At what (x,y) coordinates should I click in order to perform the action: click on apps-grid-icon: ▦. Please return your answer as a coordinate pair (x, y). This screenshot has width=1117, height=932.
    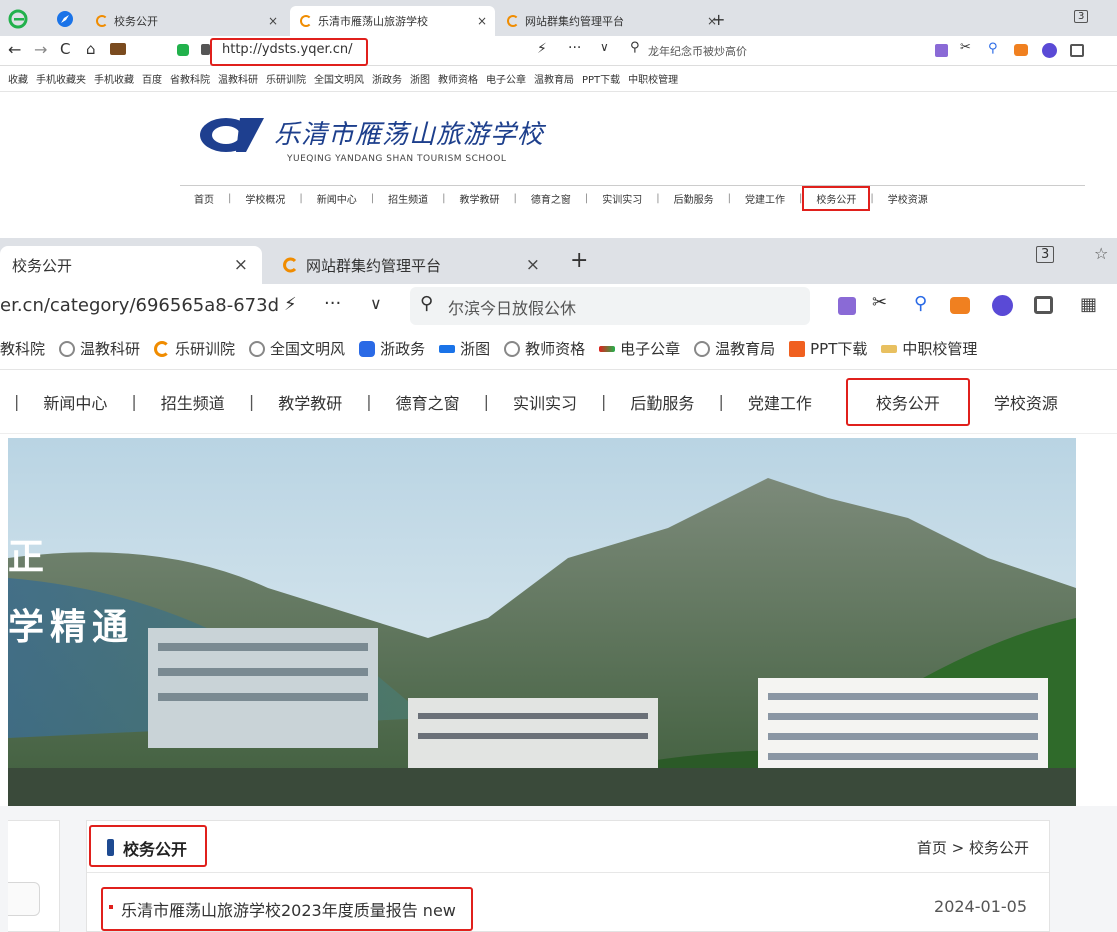
    Looking at the image, I should click on (1088, 304).